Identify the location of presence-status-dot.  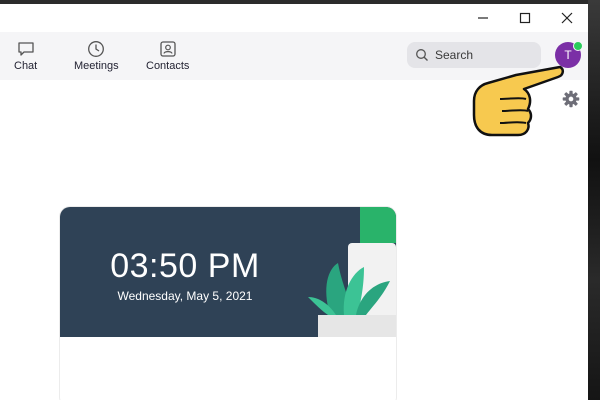
(578, 46).